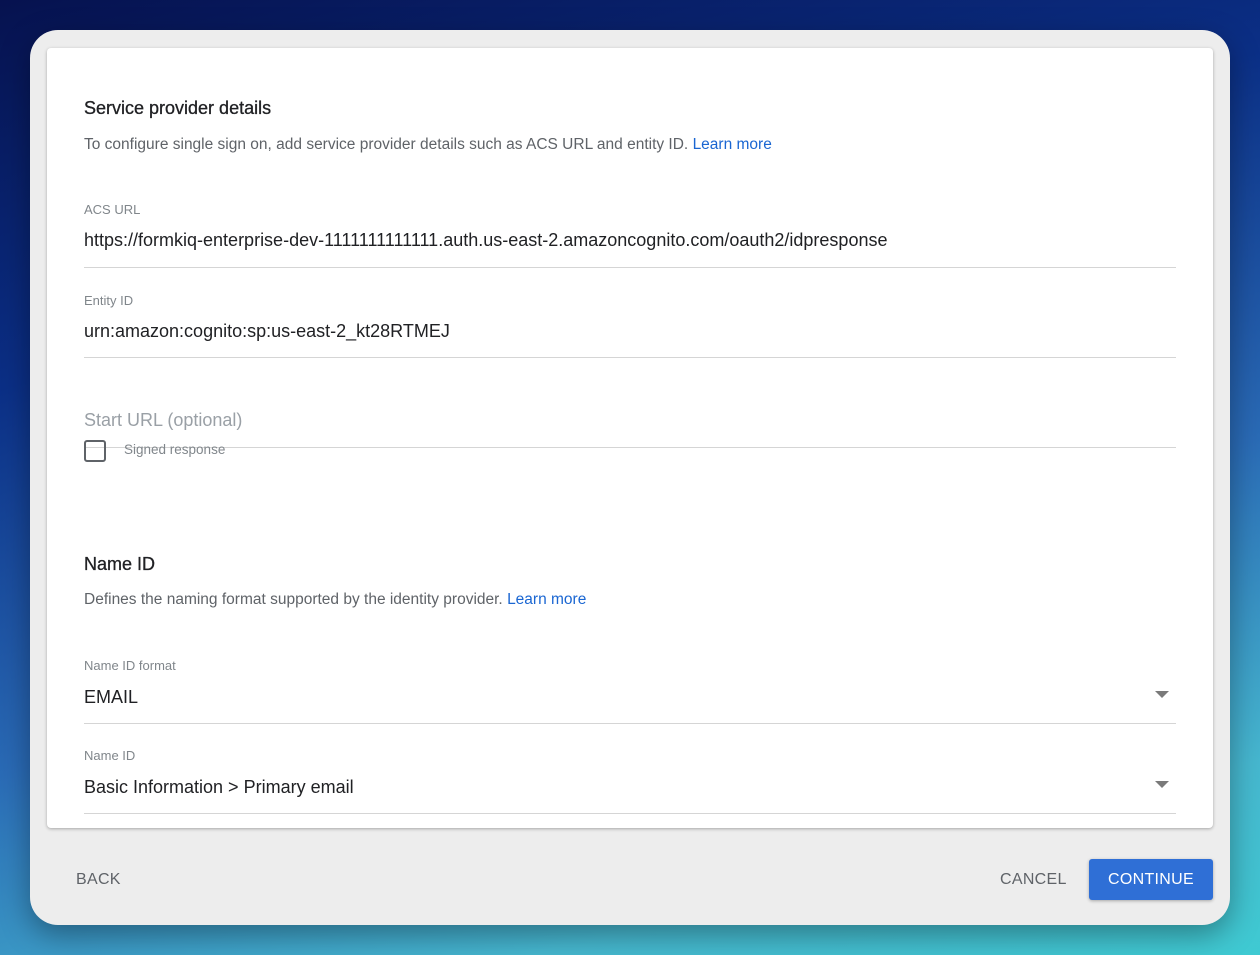 The image size is (1260, 955). What do you see at coordinates (630, 447) in the screenshot?
I see `start-url-underline` at bounding box center [630, 447].